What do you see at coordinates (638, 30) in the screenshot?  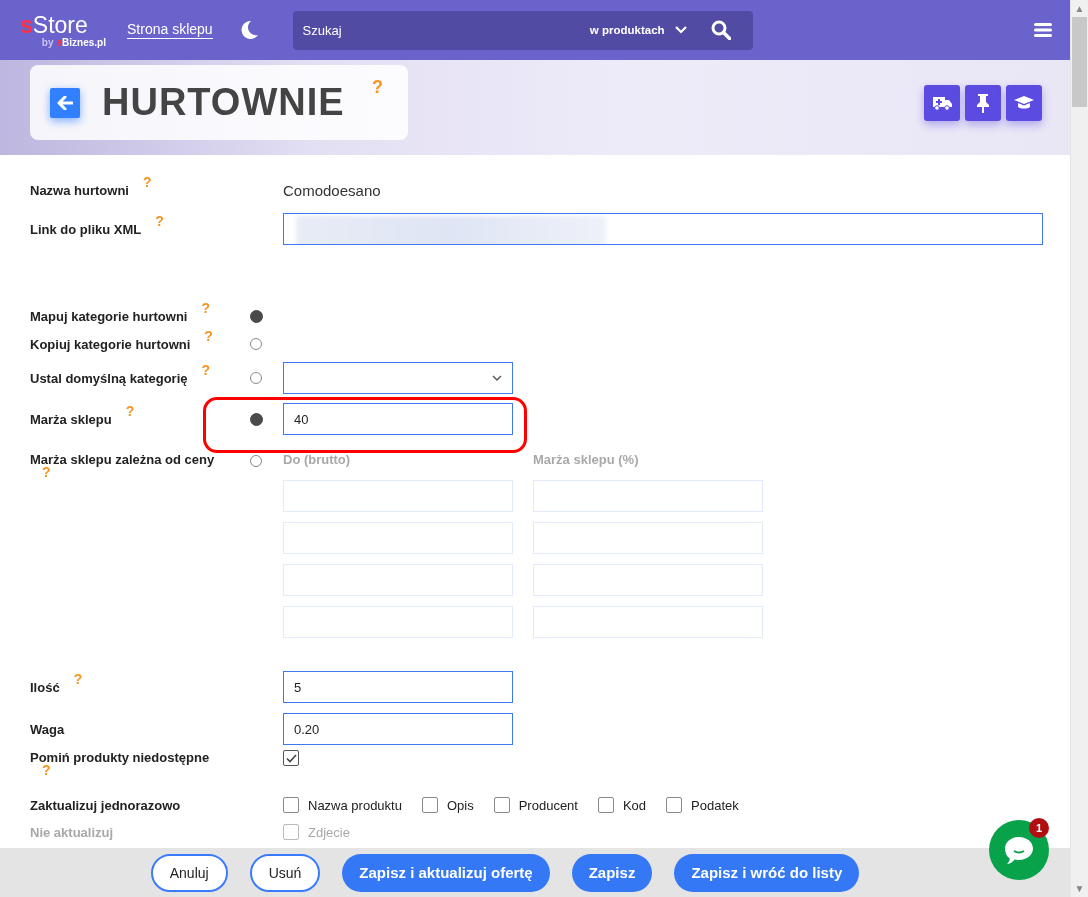 I see `search-scope-dropdown: w produktach` at bounding box center [638, 30].